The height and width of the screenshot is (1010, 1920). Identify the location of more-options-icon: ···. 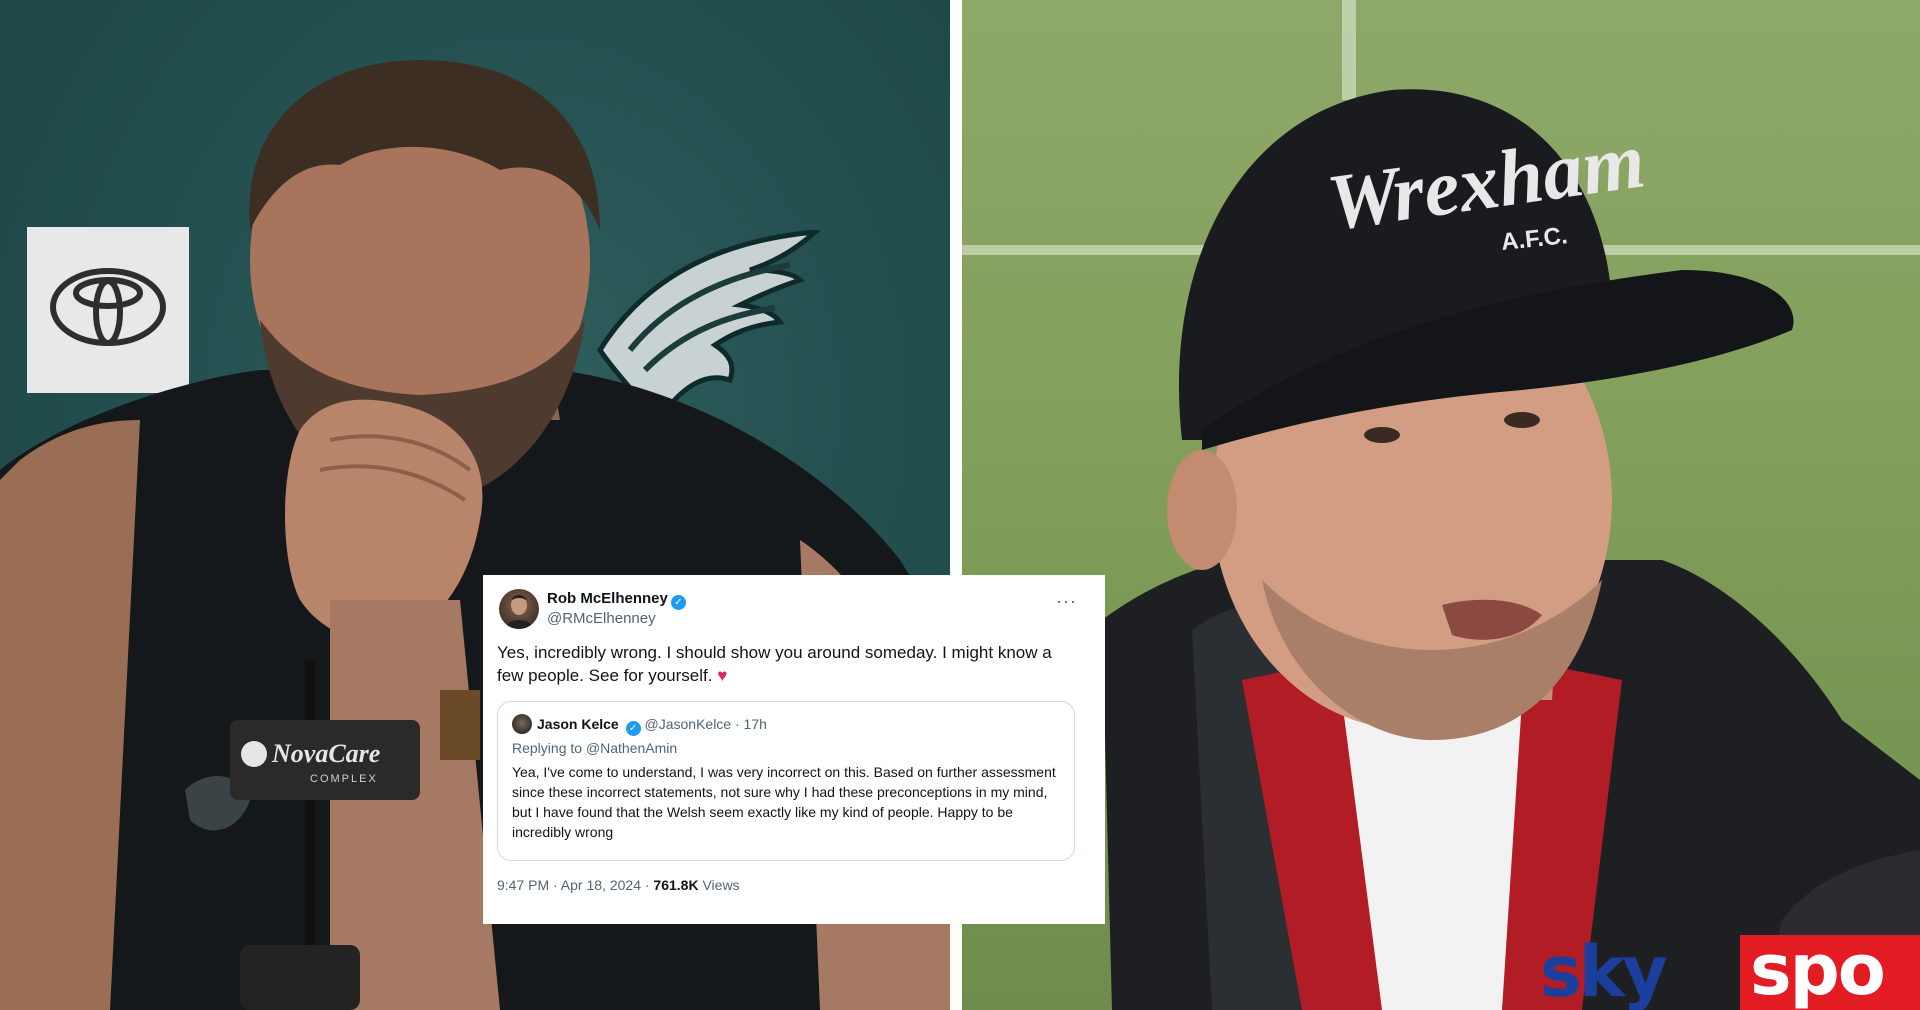
(1066, 601).